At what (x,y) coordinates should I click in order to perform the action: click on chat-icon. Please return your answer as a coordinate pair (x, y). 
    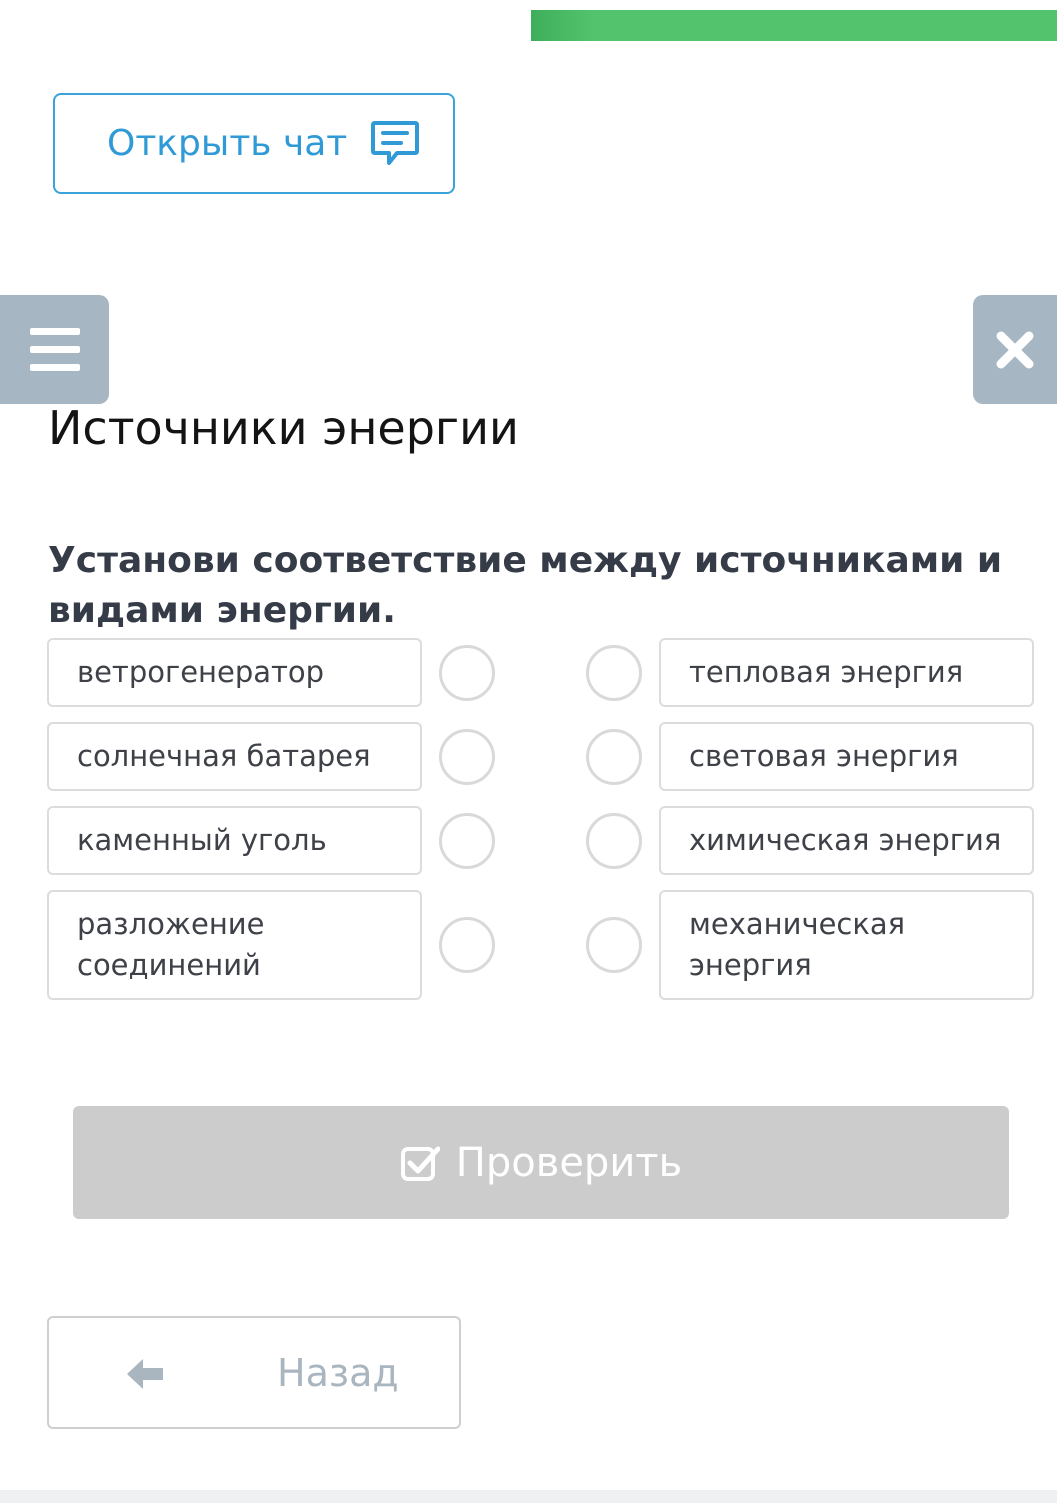
    Looking at the image, I should click on (395, 144).